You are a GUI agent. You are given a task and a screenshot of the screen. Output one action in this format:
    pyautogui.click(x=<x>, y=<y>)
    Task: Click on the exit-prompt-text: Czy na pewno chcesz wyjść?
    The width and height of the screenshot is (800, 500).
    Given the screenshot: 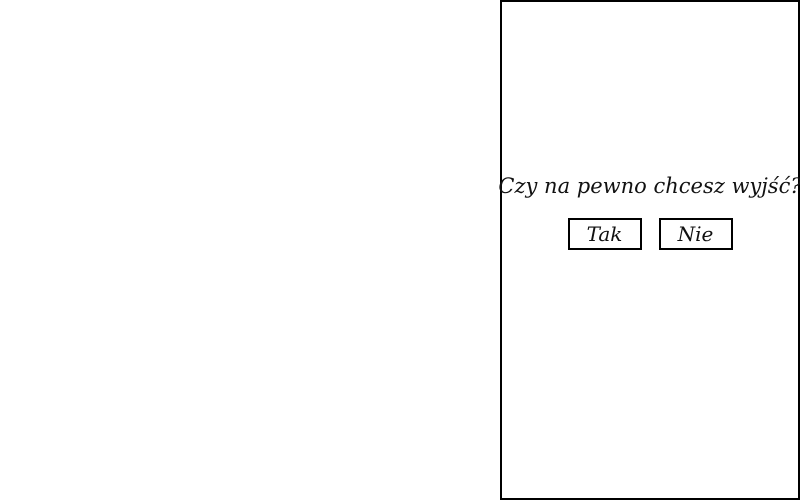 What is the action you would take?
    pyautogui.click(x=649, y=186)
    